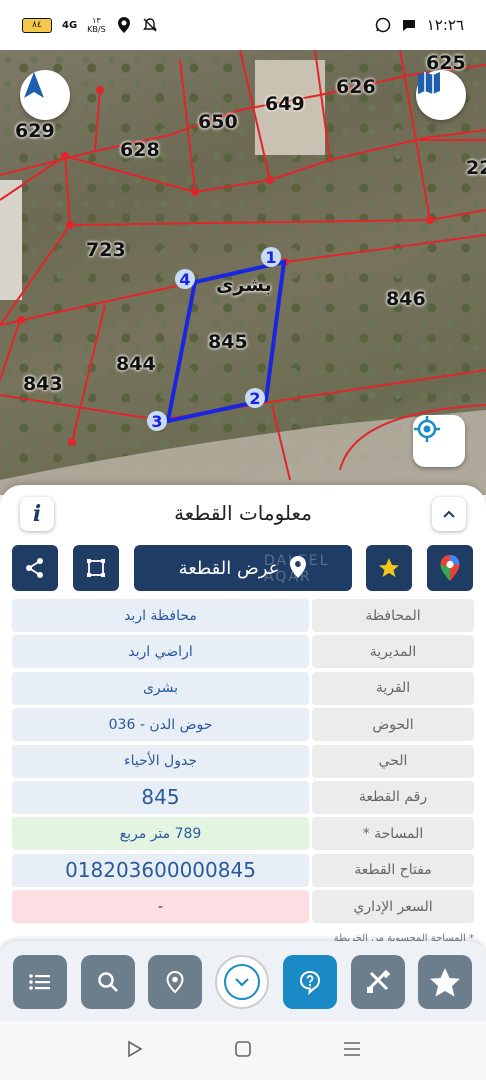  I want to click on location-pin-icon, so click(175, 982).